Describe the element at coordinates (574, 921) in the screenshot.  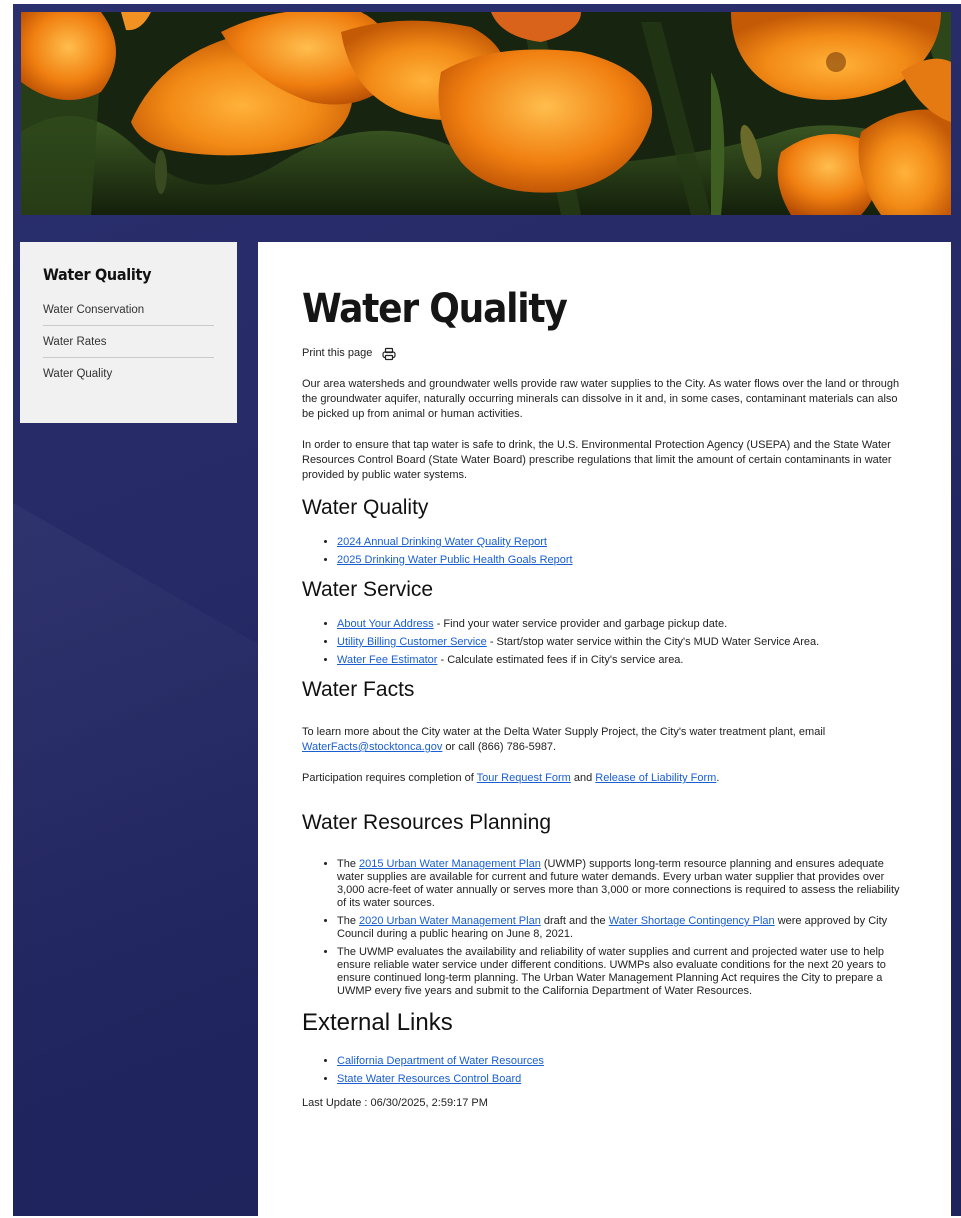
I see `planning-text: draft and the` at that location.